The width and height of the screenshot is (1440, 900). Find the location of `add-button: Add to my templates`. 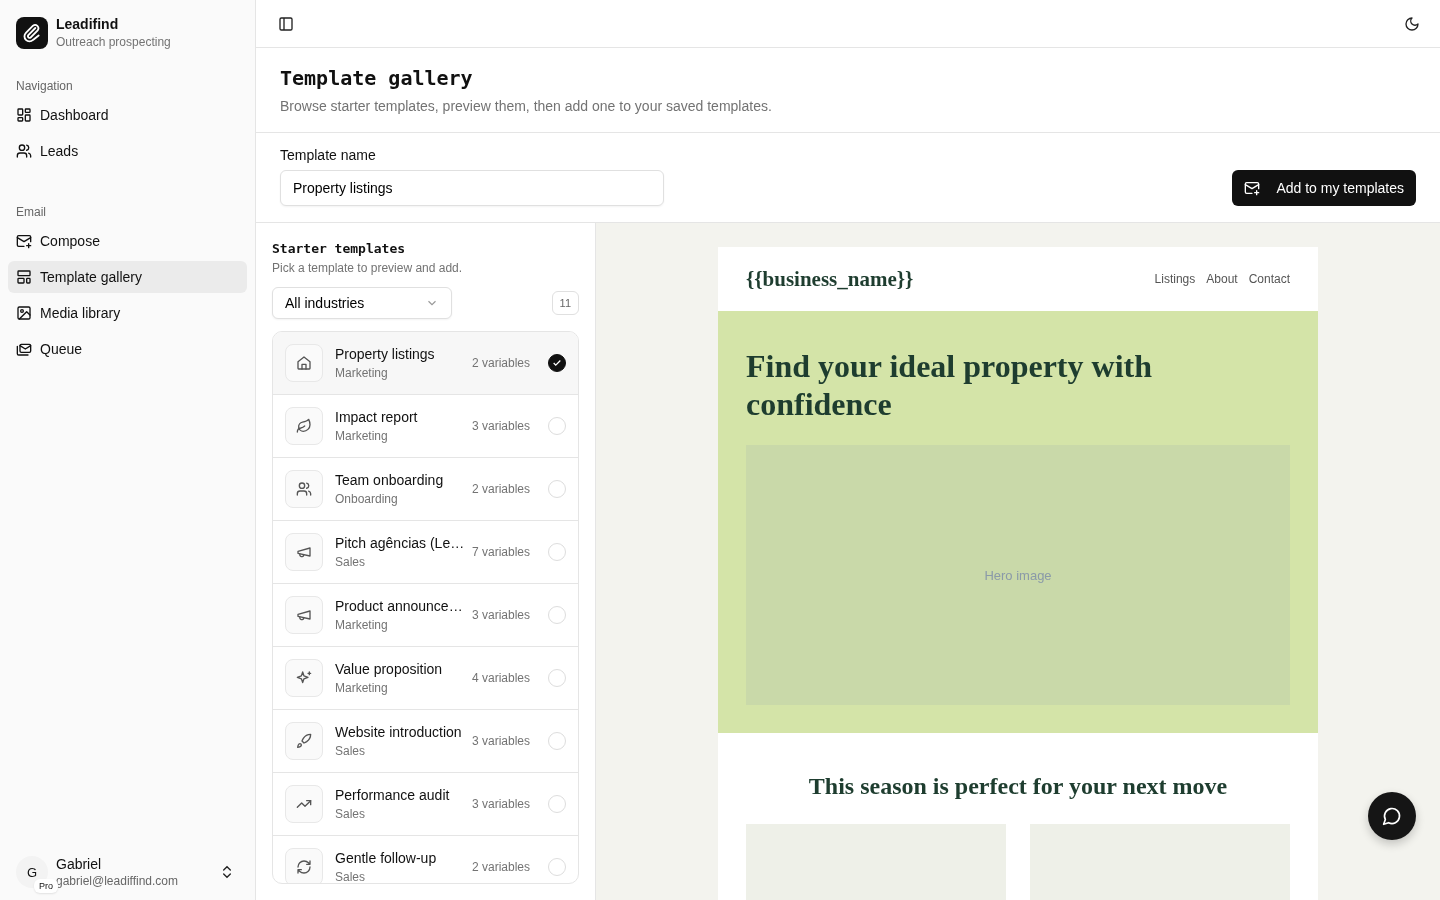

add-button: Add to my templates is located at coordinates (1324, 188).